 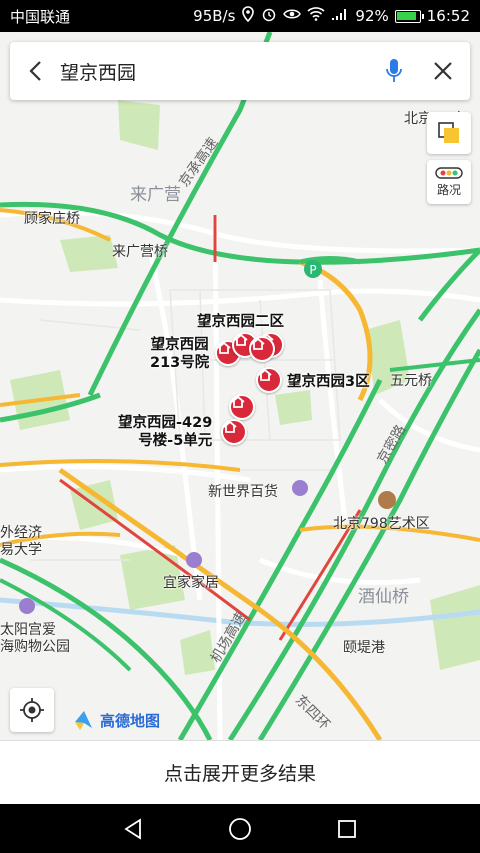 I want to click on district-label-jiuxianqiao: 酒仙桥, so click(x=383, y=597).